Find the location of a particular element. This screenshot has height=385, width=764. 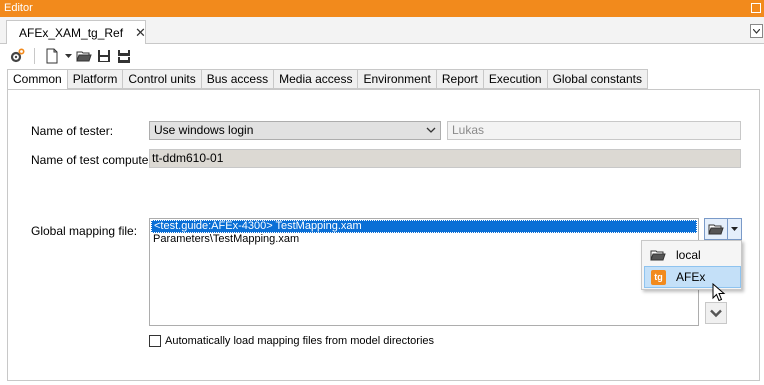

tab-platform: Platform is located at coordinates (95, 79).